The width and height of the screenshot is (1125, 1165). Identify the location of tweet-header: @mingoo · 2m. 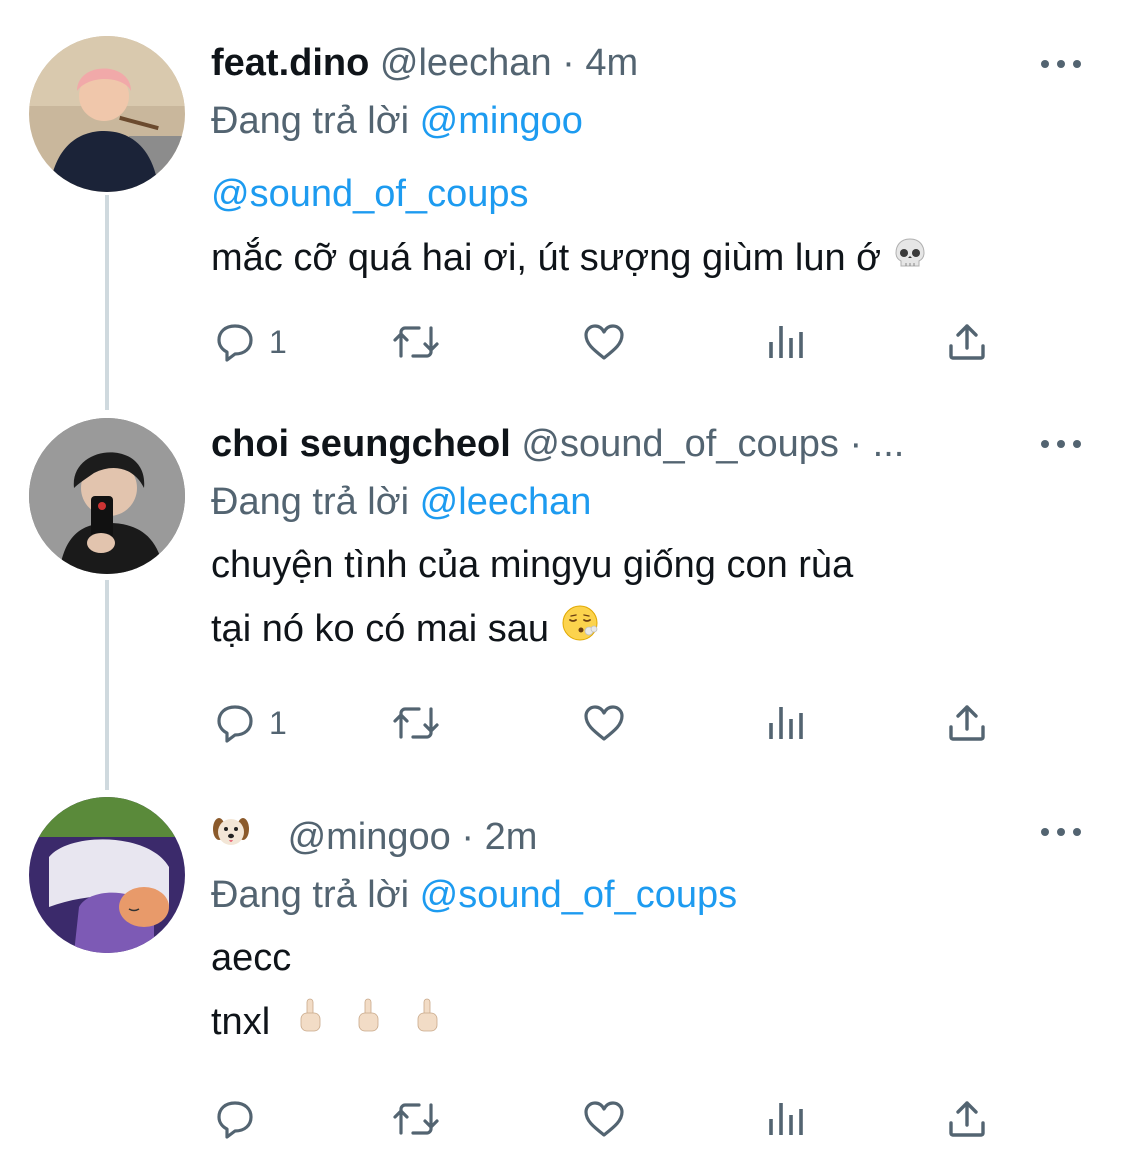
(611, 837).